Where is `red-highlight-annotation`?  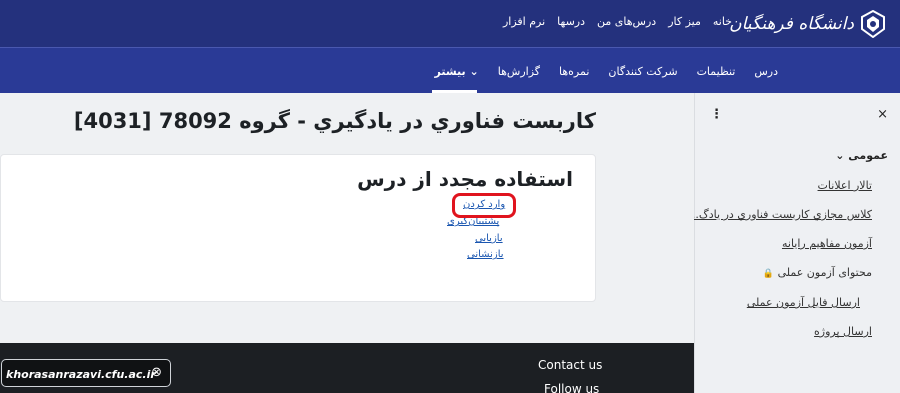
red-highlight-annotation is located at coordinates (484, 205).